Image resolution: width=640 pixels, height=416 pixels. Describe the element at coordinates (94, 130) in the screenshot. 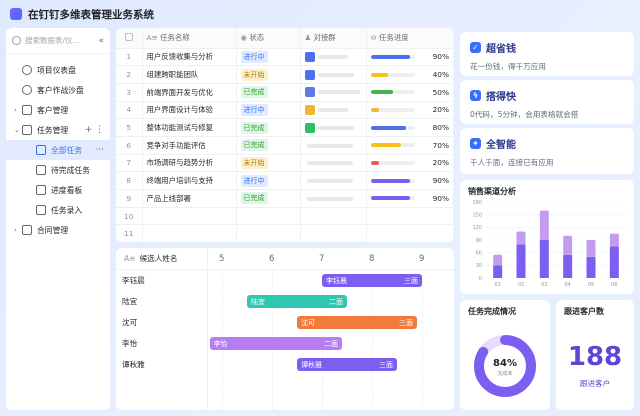

I see `add-icon: + ⋮` at that location.